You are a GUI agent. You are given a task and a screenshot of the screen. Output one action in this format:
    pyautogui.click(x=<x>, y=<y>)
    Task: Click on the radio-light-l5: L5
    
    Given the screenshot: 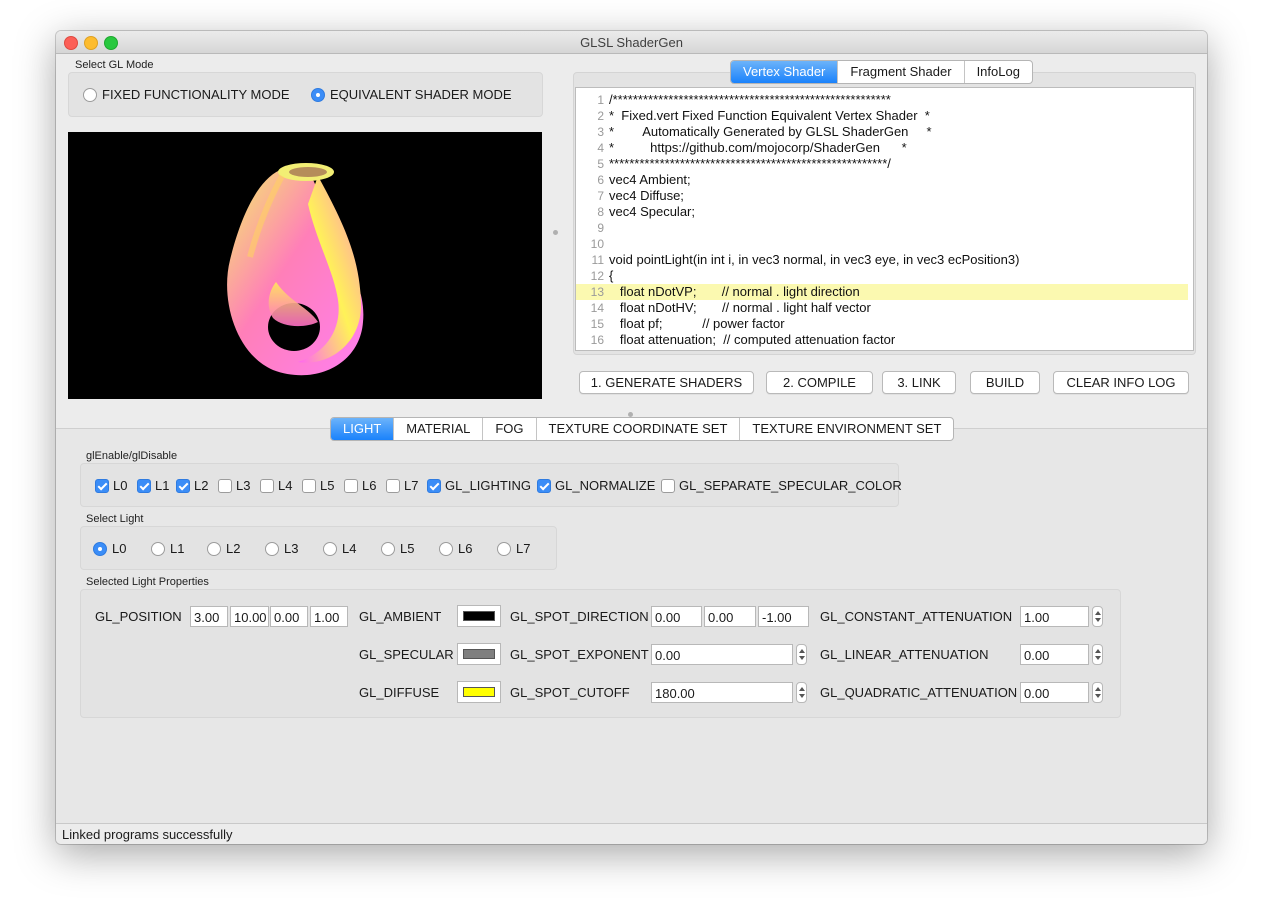 What is the action you would take?
    pyautogui.click(x=397, y=548)
    